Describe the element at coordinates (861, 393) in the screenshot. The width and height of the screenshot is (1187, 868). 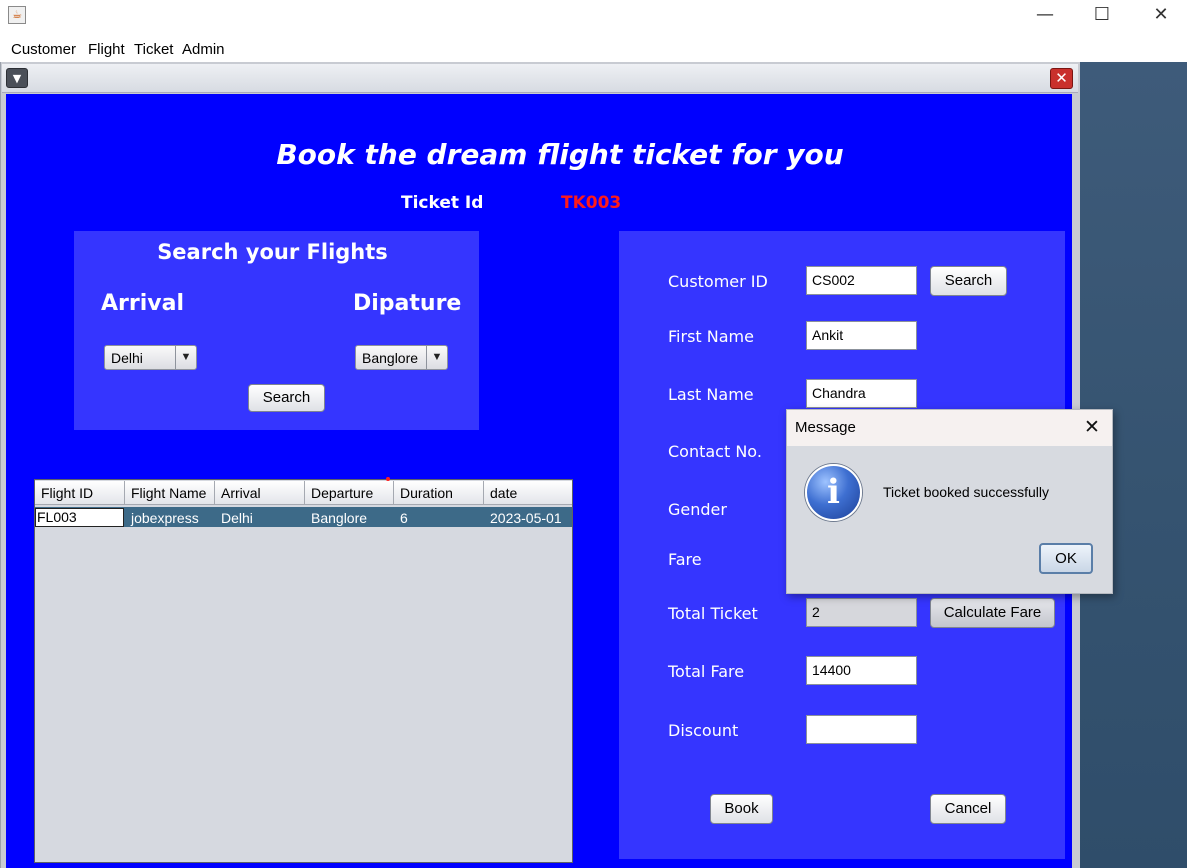
I see `last-name-field: Chandra` at that location.